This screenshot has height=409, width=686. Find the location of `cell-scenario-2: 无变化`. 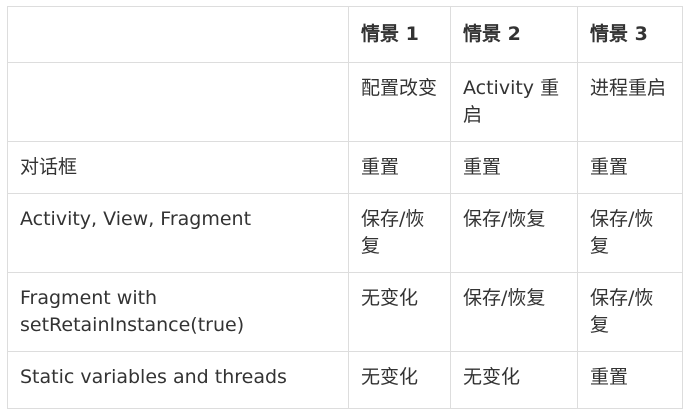

cell-scenario-2: 无变化 is located at coordinates (514, 380).